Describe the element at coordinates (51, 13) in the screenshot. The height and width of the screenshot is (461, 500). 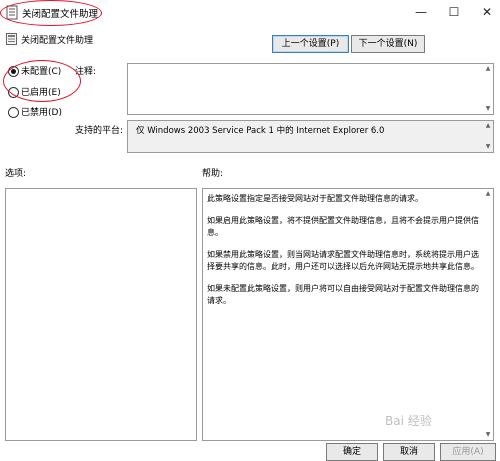
I see `annotation-ellipse-title` at that location.